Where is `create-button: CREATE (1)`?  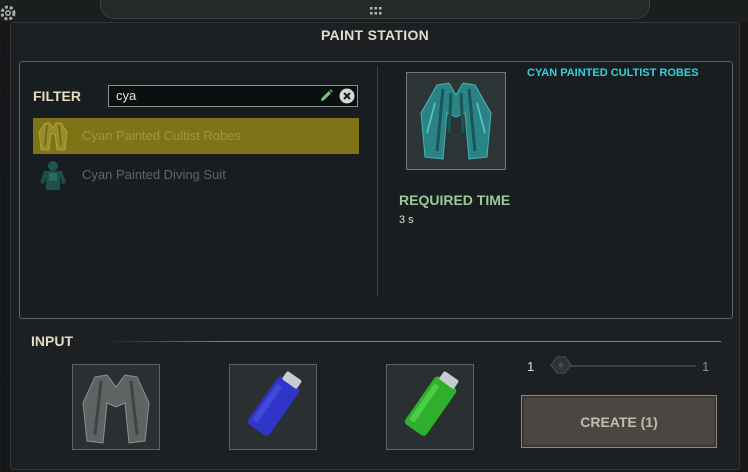 create-button: CREATE (1) is located at coordinates (619, 421).